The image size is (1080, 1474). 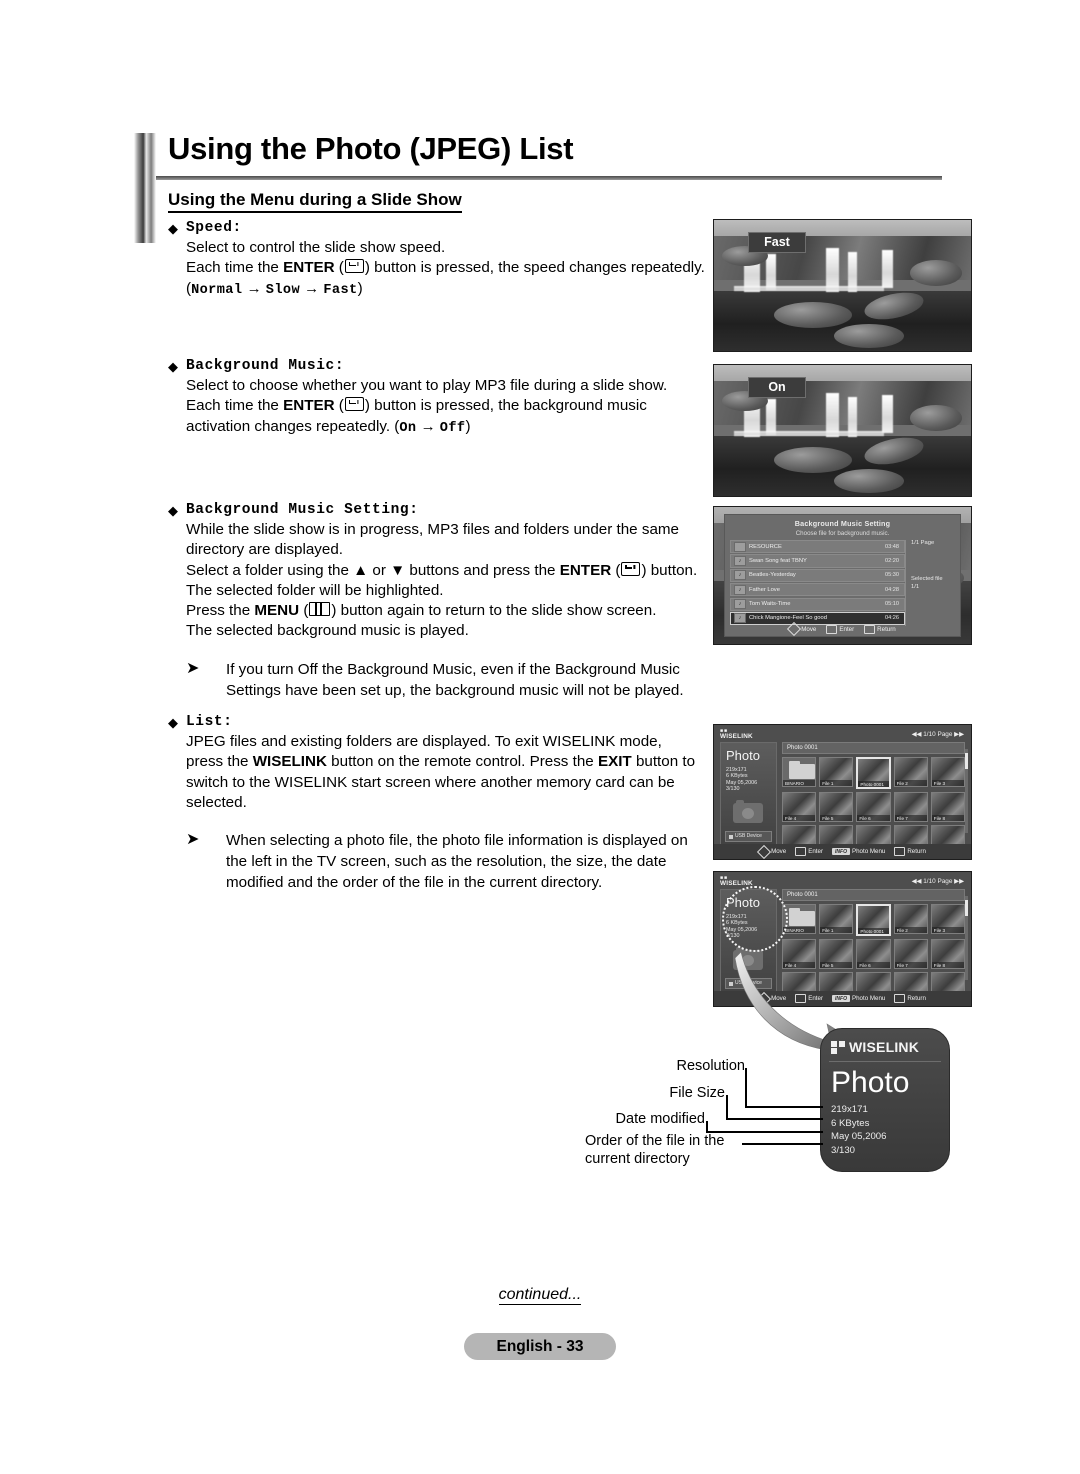 What do you see at coordinates (457, 290) in the screenshot?
I see `speed-line-3: (Normal → Slow → Fast)` at bounding box center [457, 290].